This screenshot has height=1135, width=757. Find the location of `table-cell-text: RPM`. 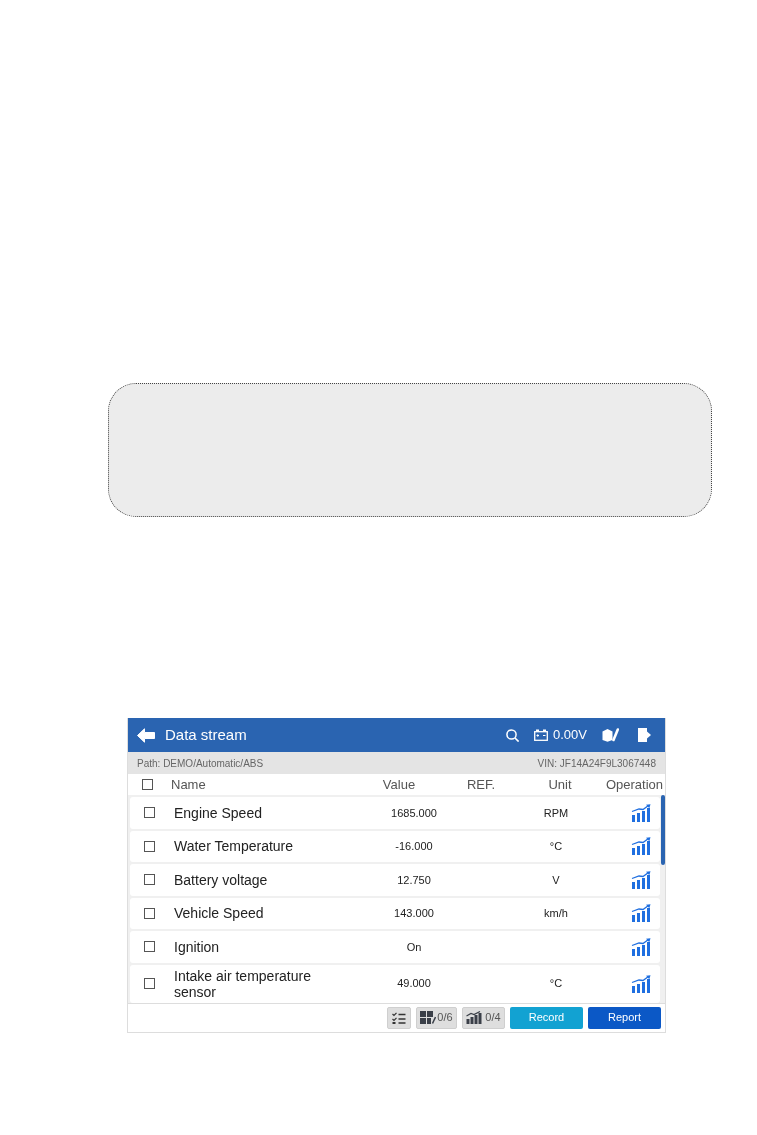

table-cell-text: RPM is located at coordinates (556, 813).